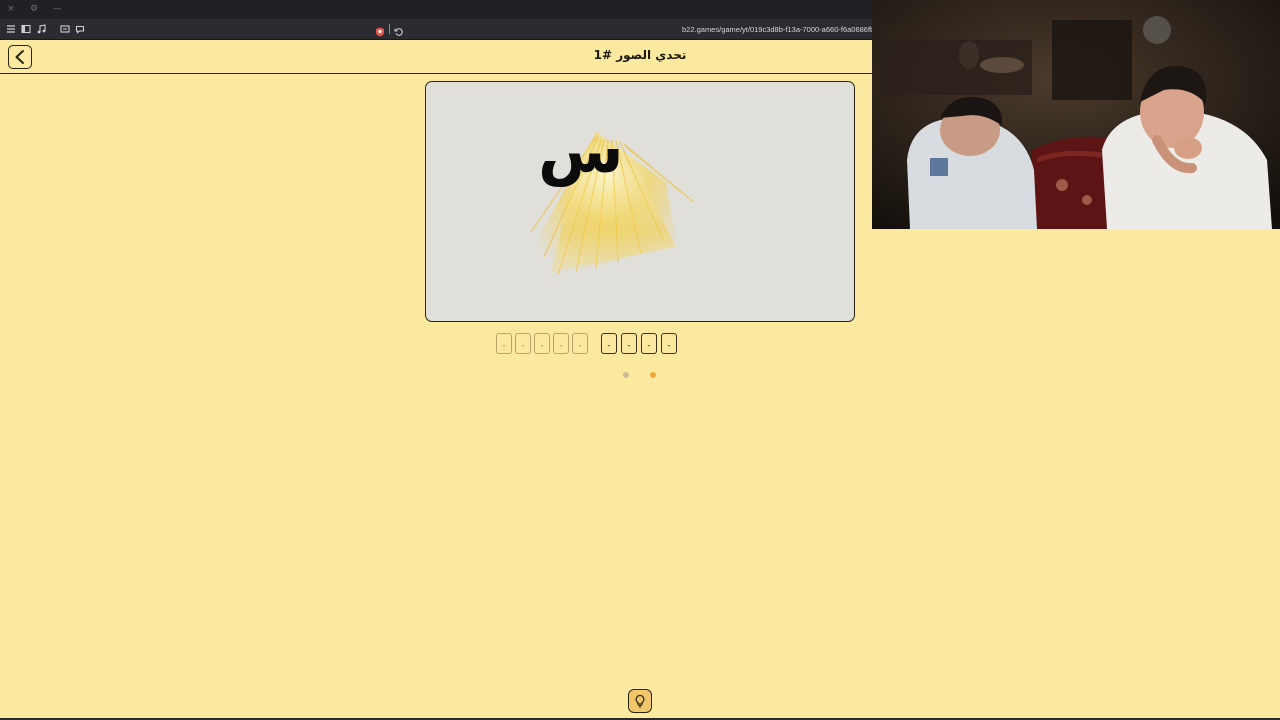 The image size is (1280, 720). I want to click on puzzle-image-card, so click(640, 201).